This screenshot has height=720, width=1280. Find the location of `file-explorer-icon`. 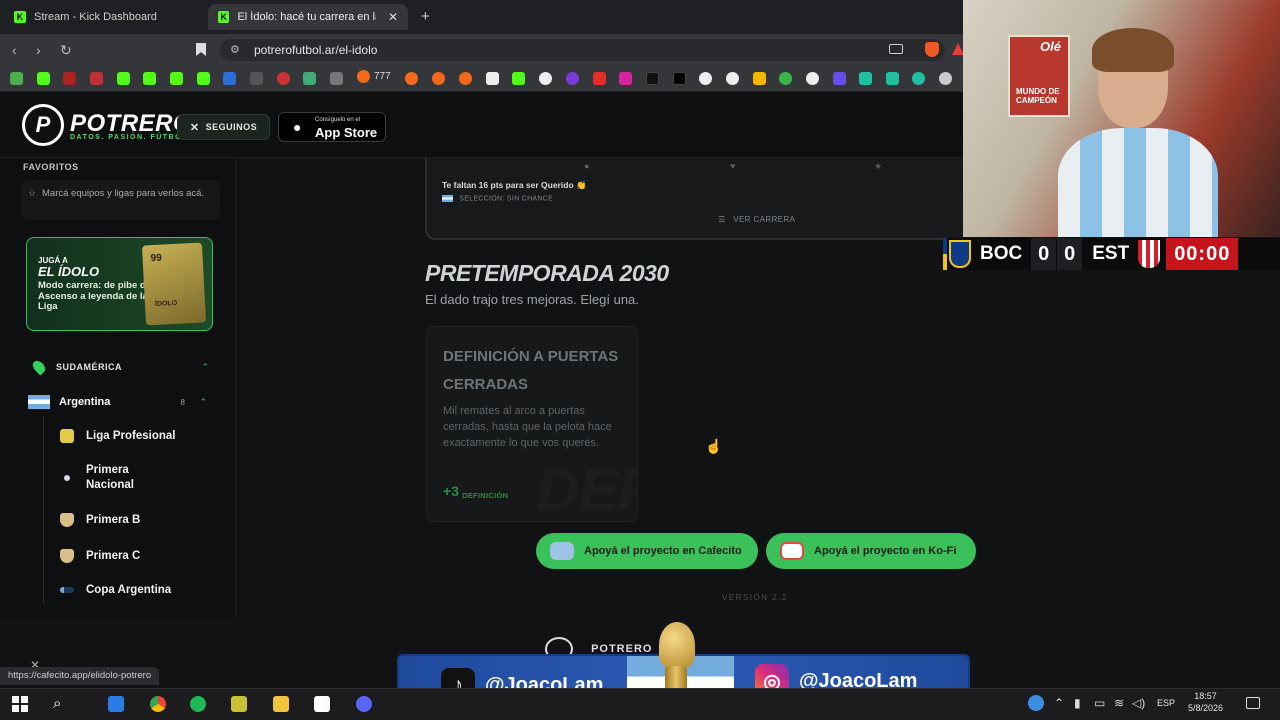

file-explorer-icon is located at coordinates (281, 704).